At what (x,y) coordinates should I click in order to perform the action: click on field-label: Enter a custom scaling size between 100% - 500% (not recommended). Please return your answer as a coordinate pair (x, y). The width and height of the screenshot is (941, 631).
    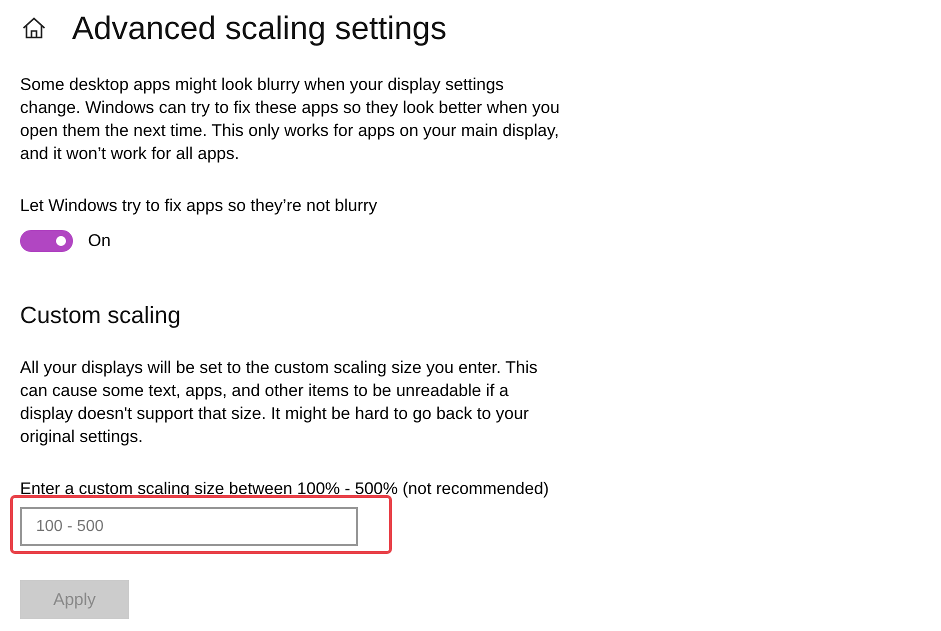
    Looking at the image, I should click on (284, 489).